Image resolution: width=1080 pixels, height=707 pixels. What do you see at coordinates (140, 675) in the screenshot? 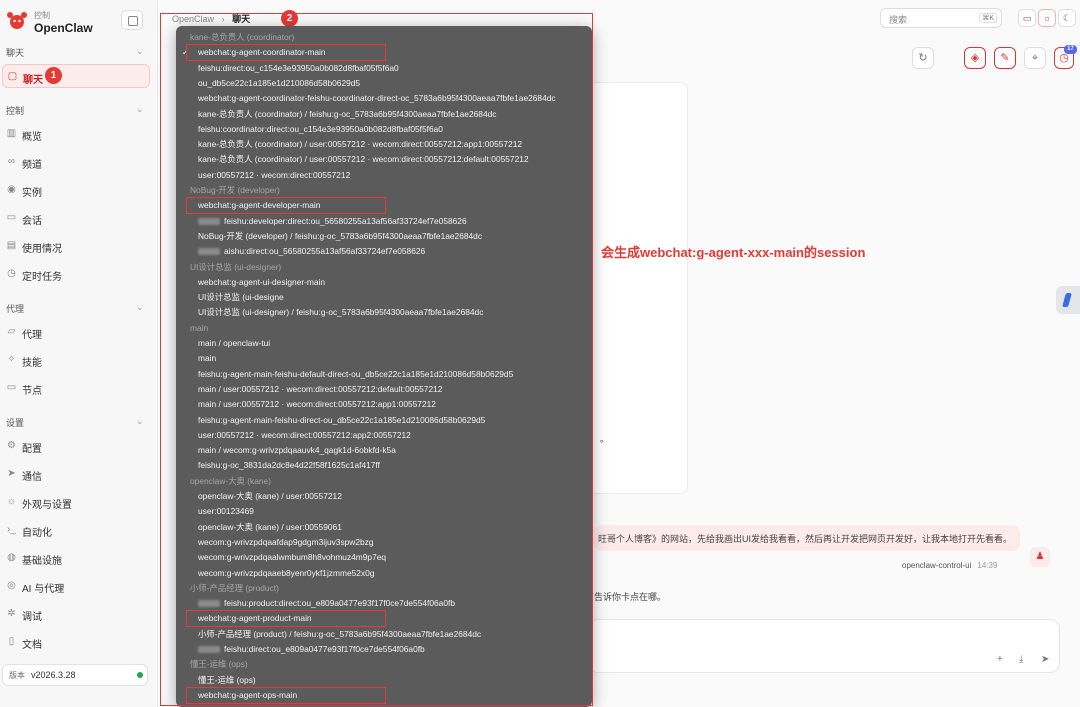
I see `status-dot-icon` at bounding box center [140, 675].